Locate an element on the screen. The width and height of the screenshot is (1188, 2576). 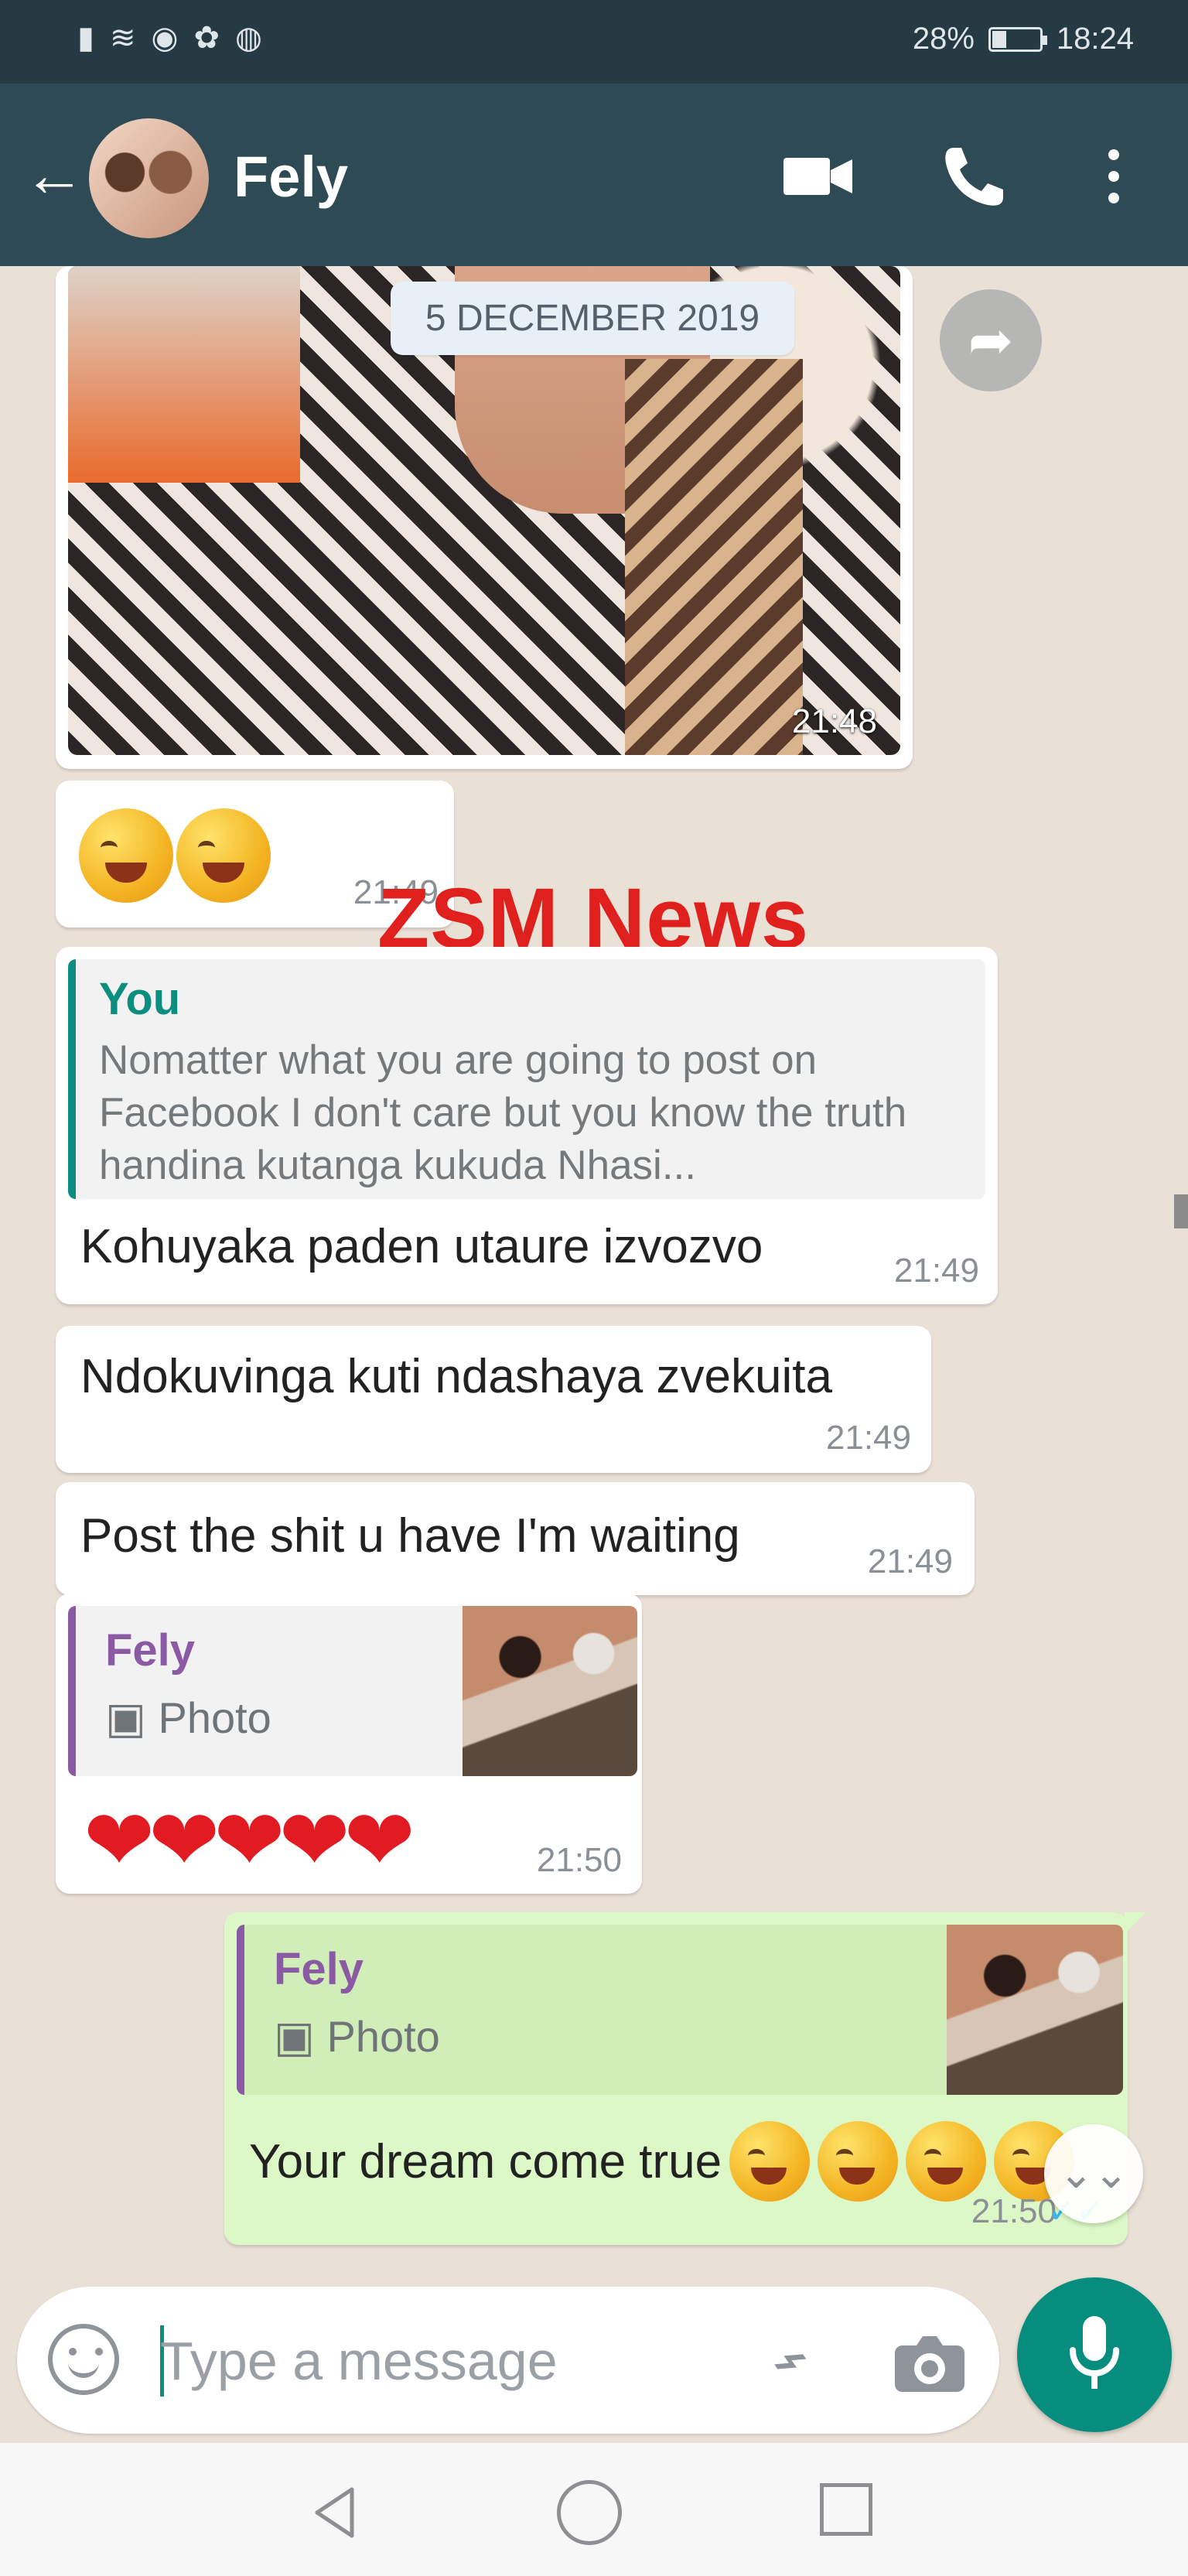
video-call-icon is located at coordinates (818, 176).